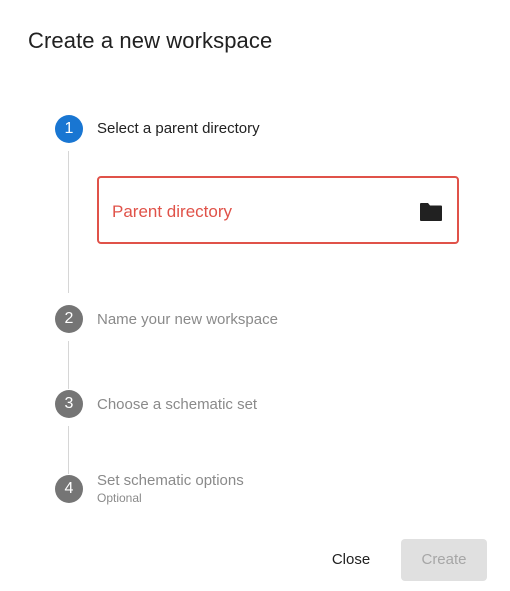 Image resolution: width=510 pixels, height=591 pixels. Describe the element at coordinates (172, 211) in the screenshot. I see `parent-directory-label: Parent directory` at that location.